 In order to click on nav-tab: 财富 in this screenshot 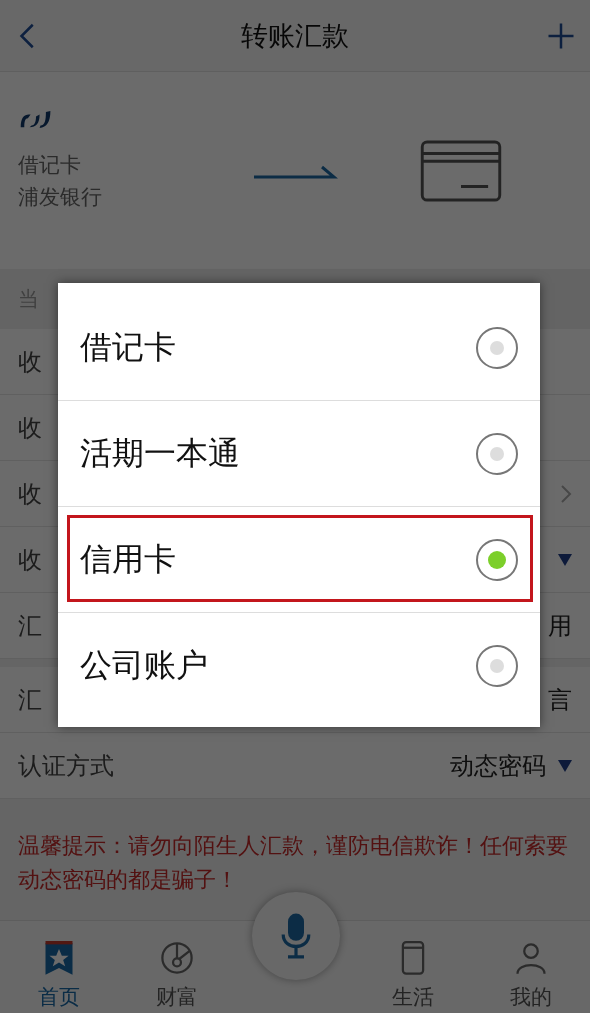, I will do `click(177, 967)`.